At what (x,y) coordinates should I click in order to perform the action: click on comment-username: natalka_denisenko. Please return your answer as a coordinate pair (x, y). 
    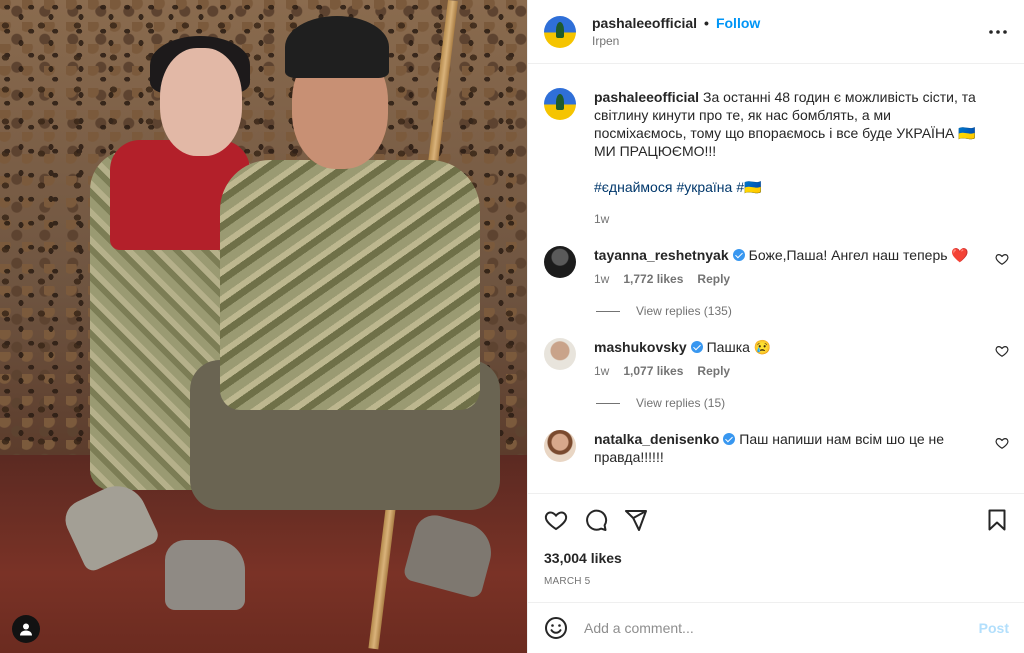
    Looking at the image, I should click on (656, 439).